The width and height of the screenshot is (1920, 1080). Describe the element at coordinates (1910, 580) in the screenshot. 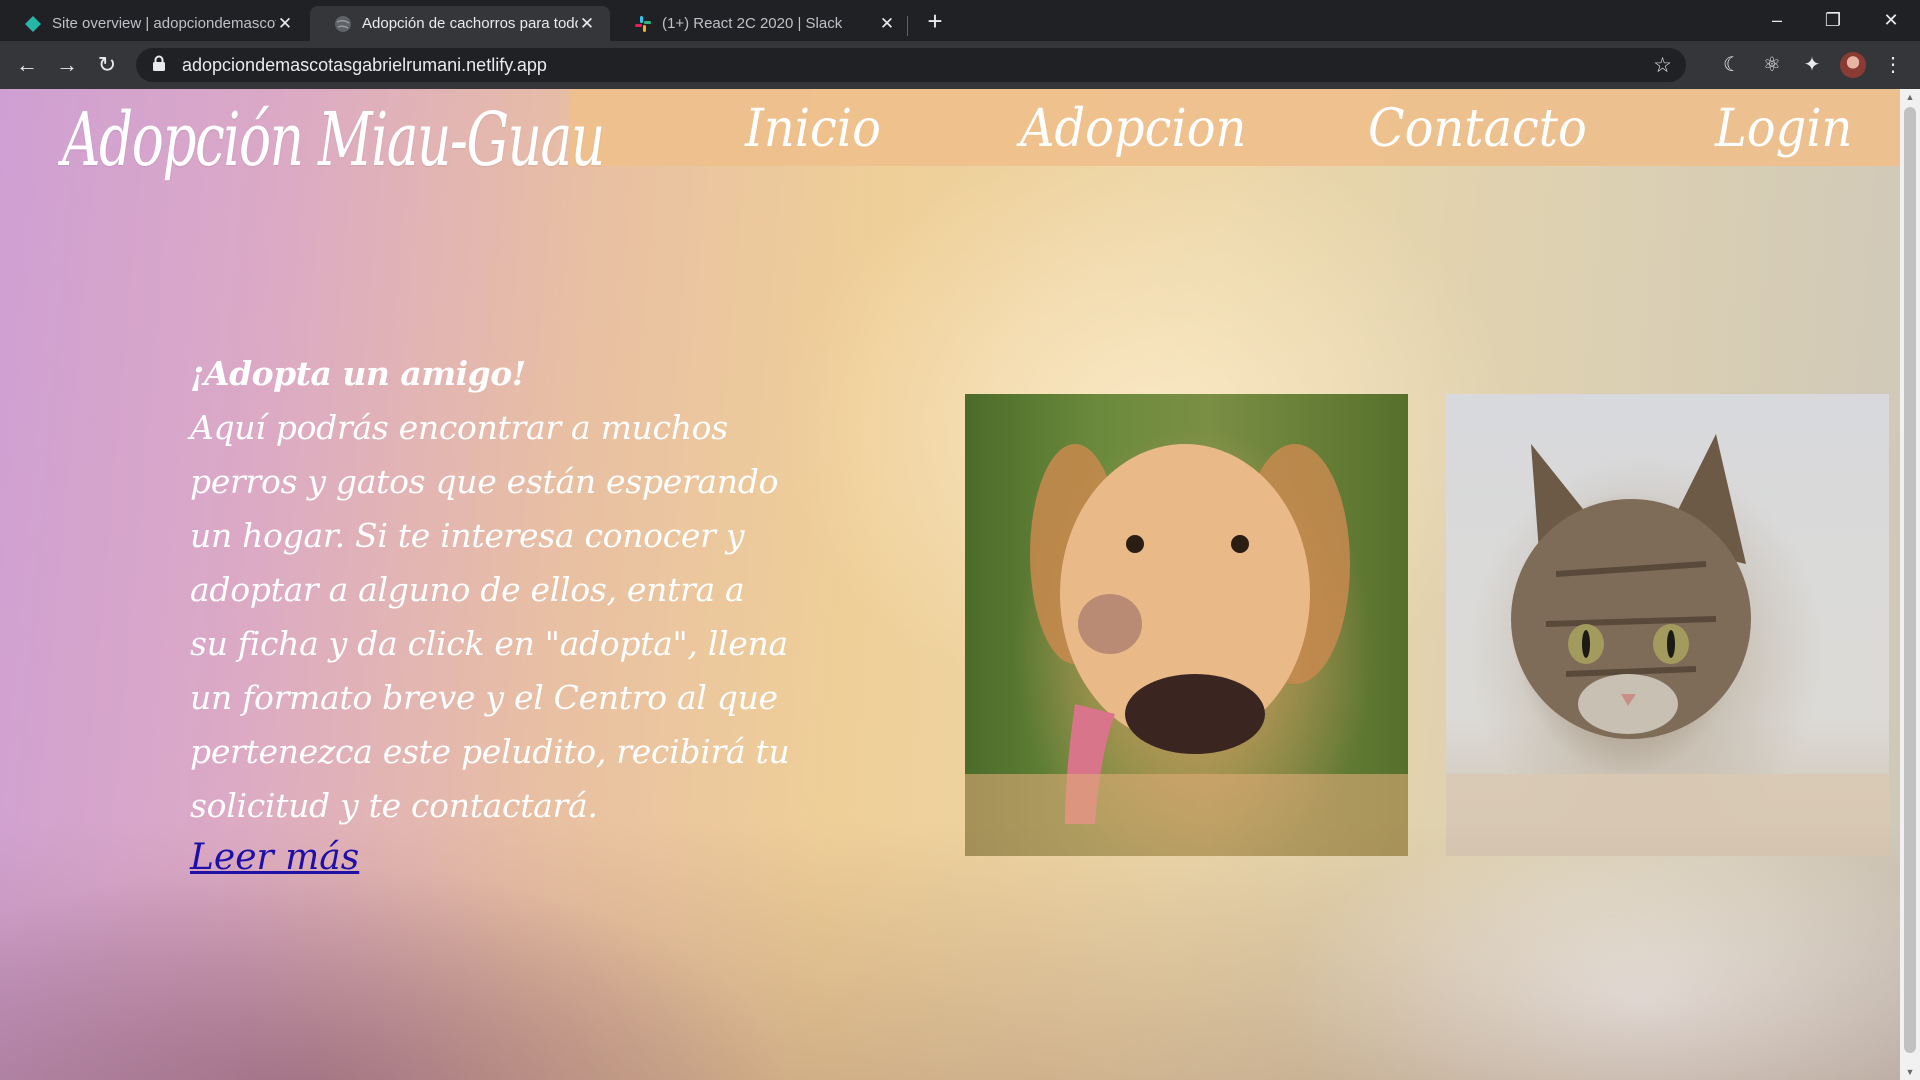

I see `scrollbar-thumb` at that location.